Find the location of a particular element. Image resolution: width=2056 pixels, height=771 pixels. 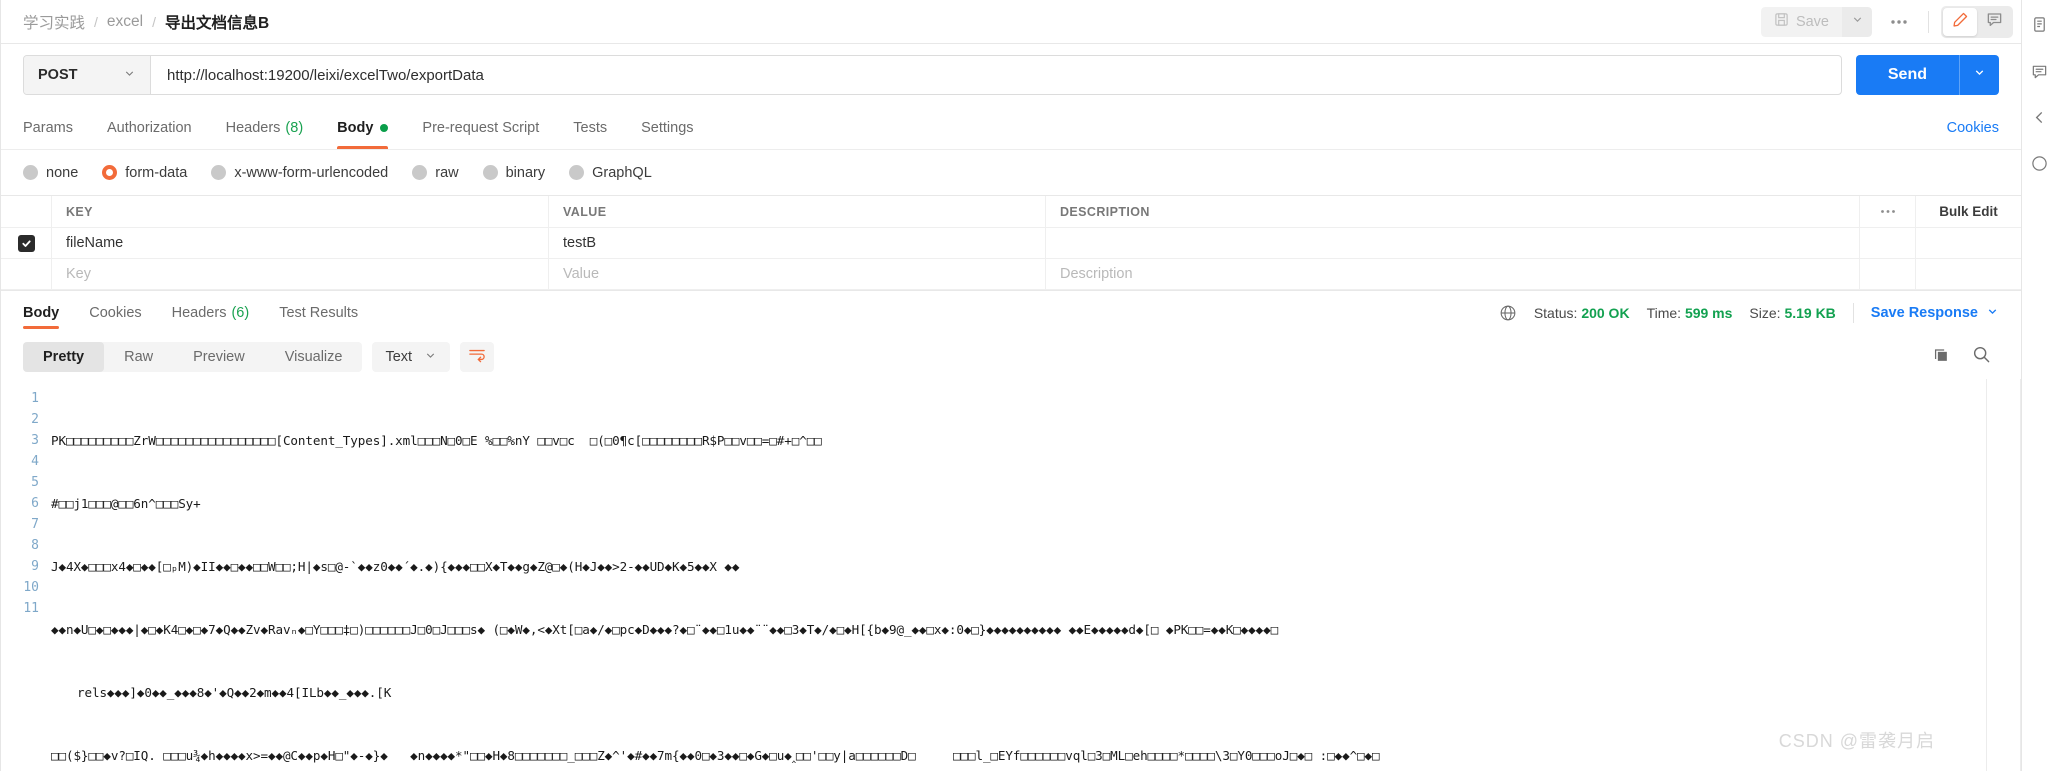

status-divider is located at coordinates (1853, 313).